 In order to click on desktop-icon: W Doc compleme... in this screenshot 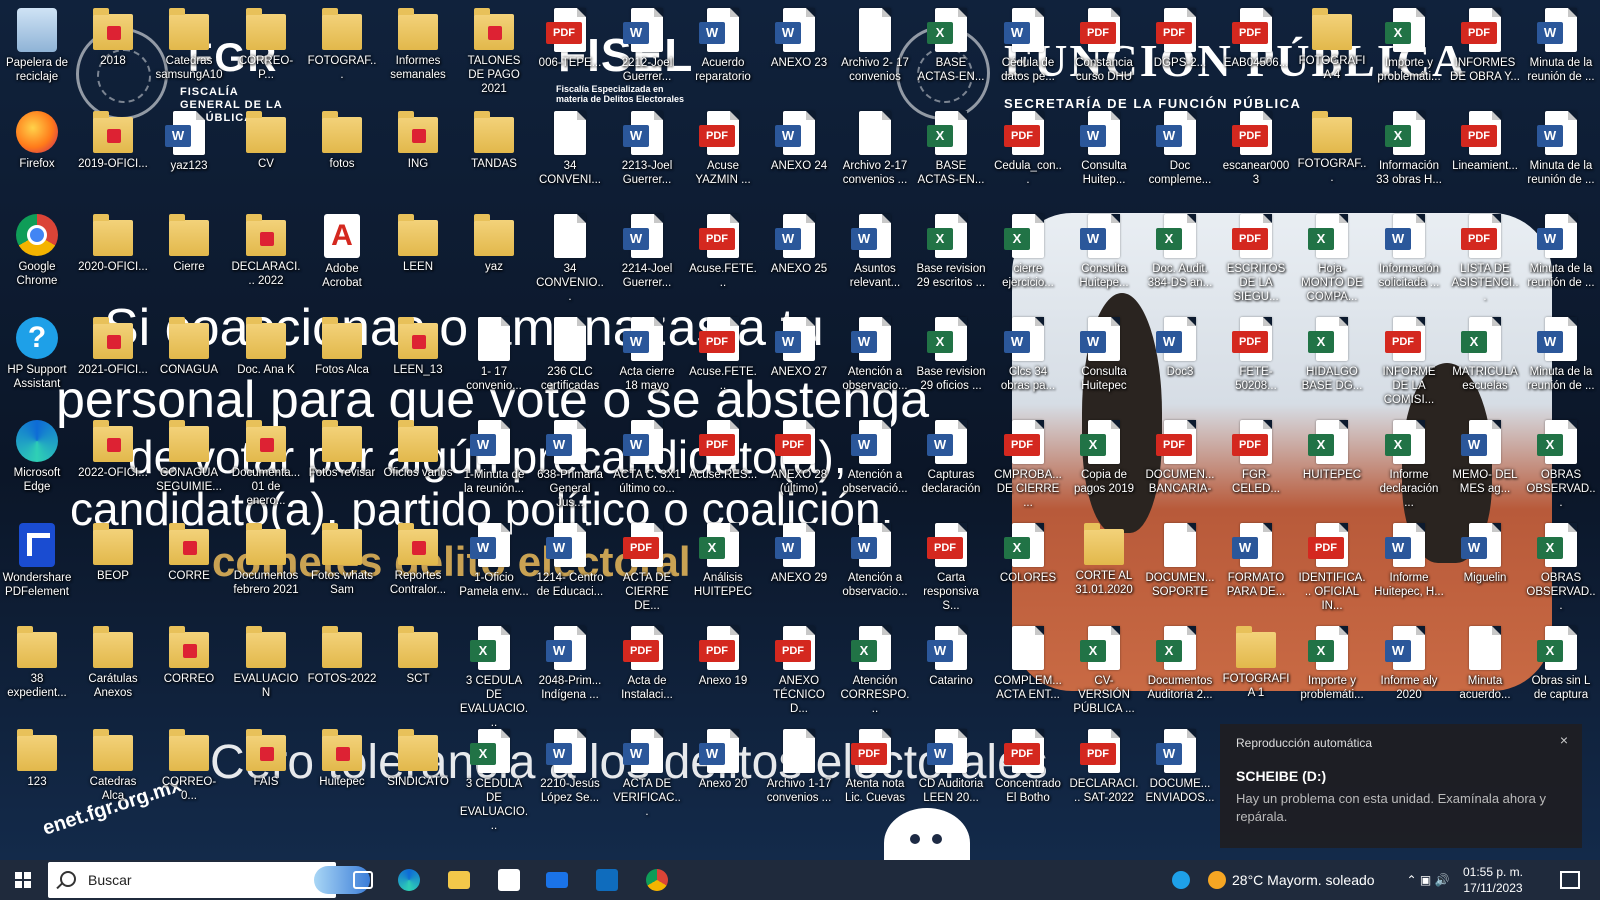, I will do `click(1180, 154)`.